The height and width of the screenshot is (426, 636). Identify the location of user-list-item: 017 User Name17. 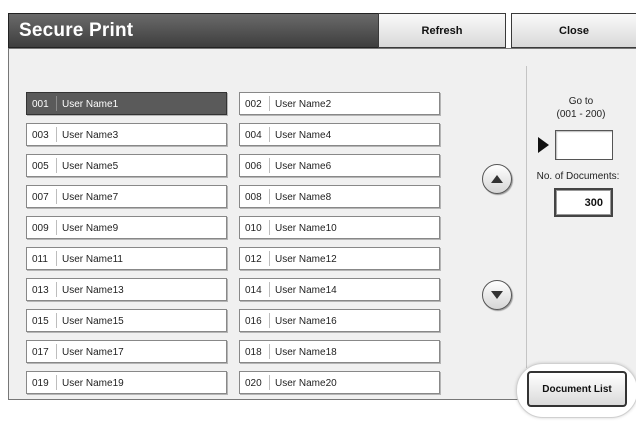
(126, 351).